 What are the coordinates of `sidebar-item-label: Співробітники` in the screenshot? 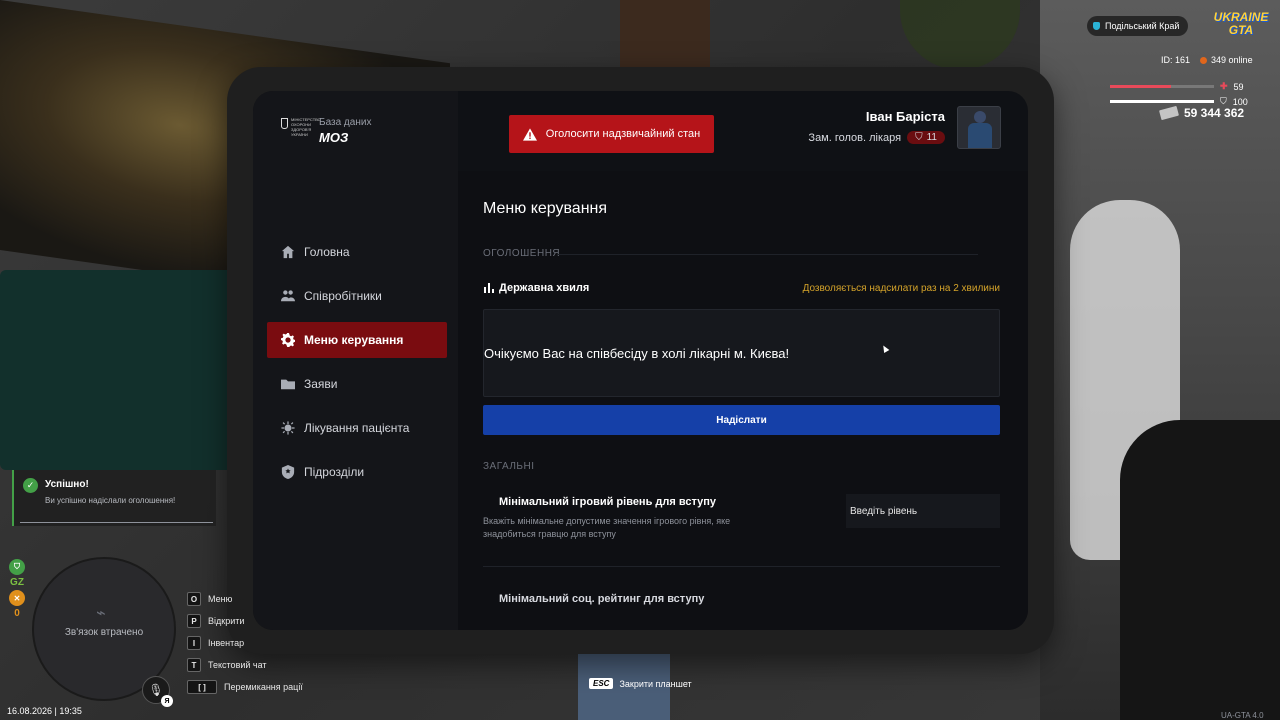 It's located at (343, 296).